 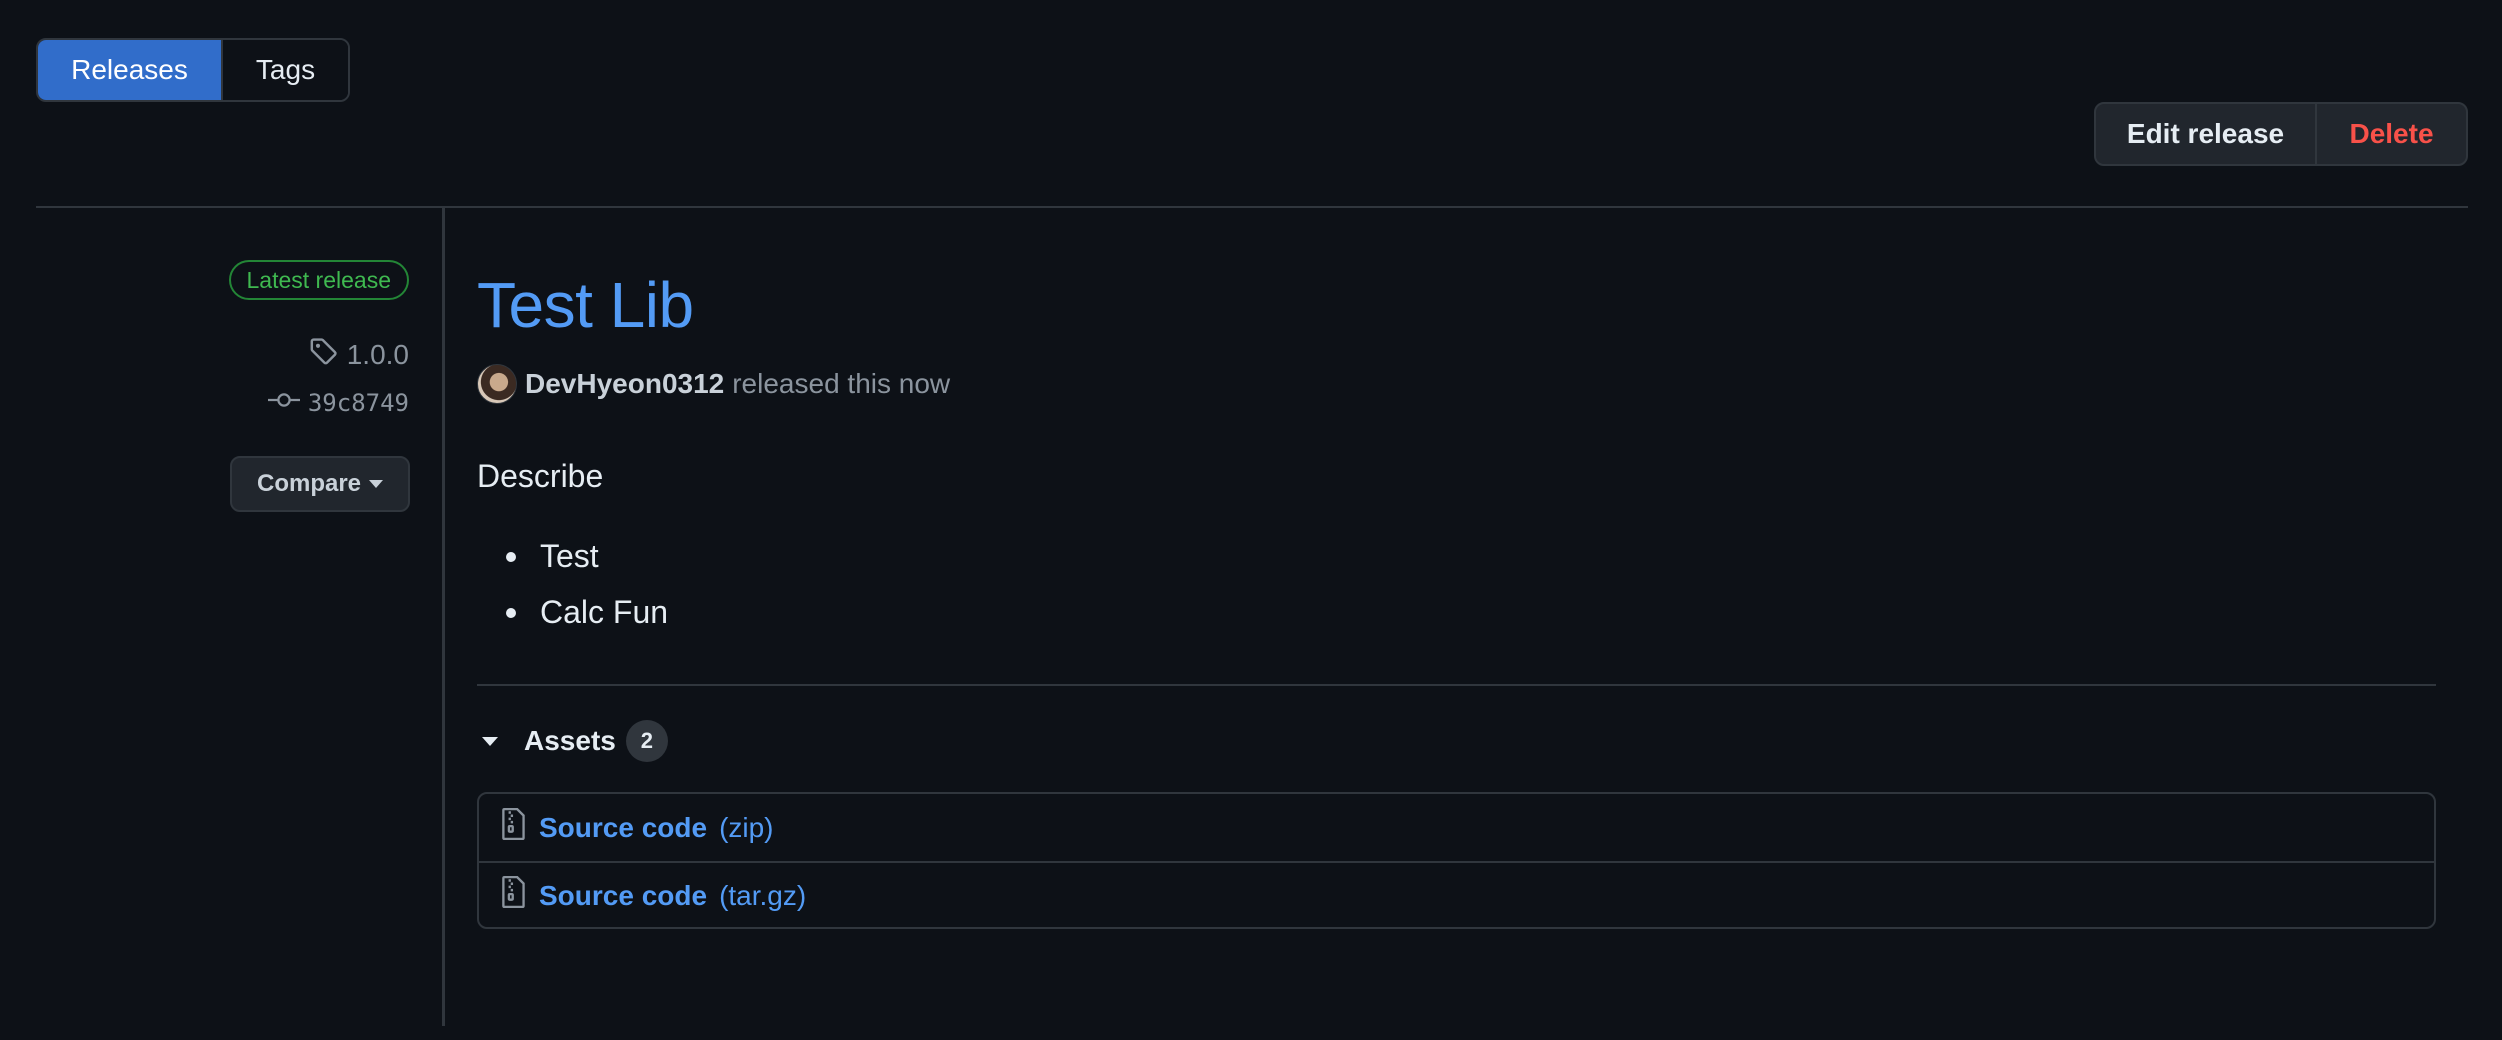 I want to click on asset-ext: (zip), so click(x=746, y=827).